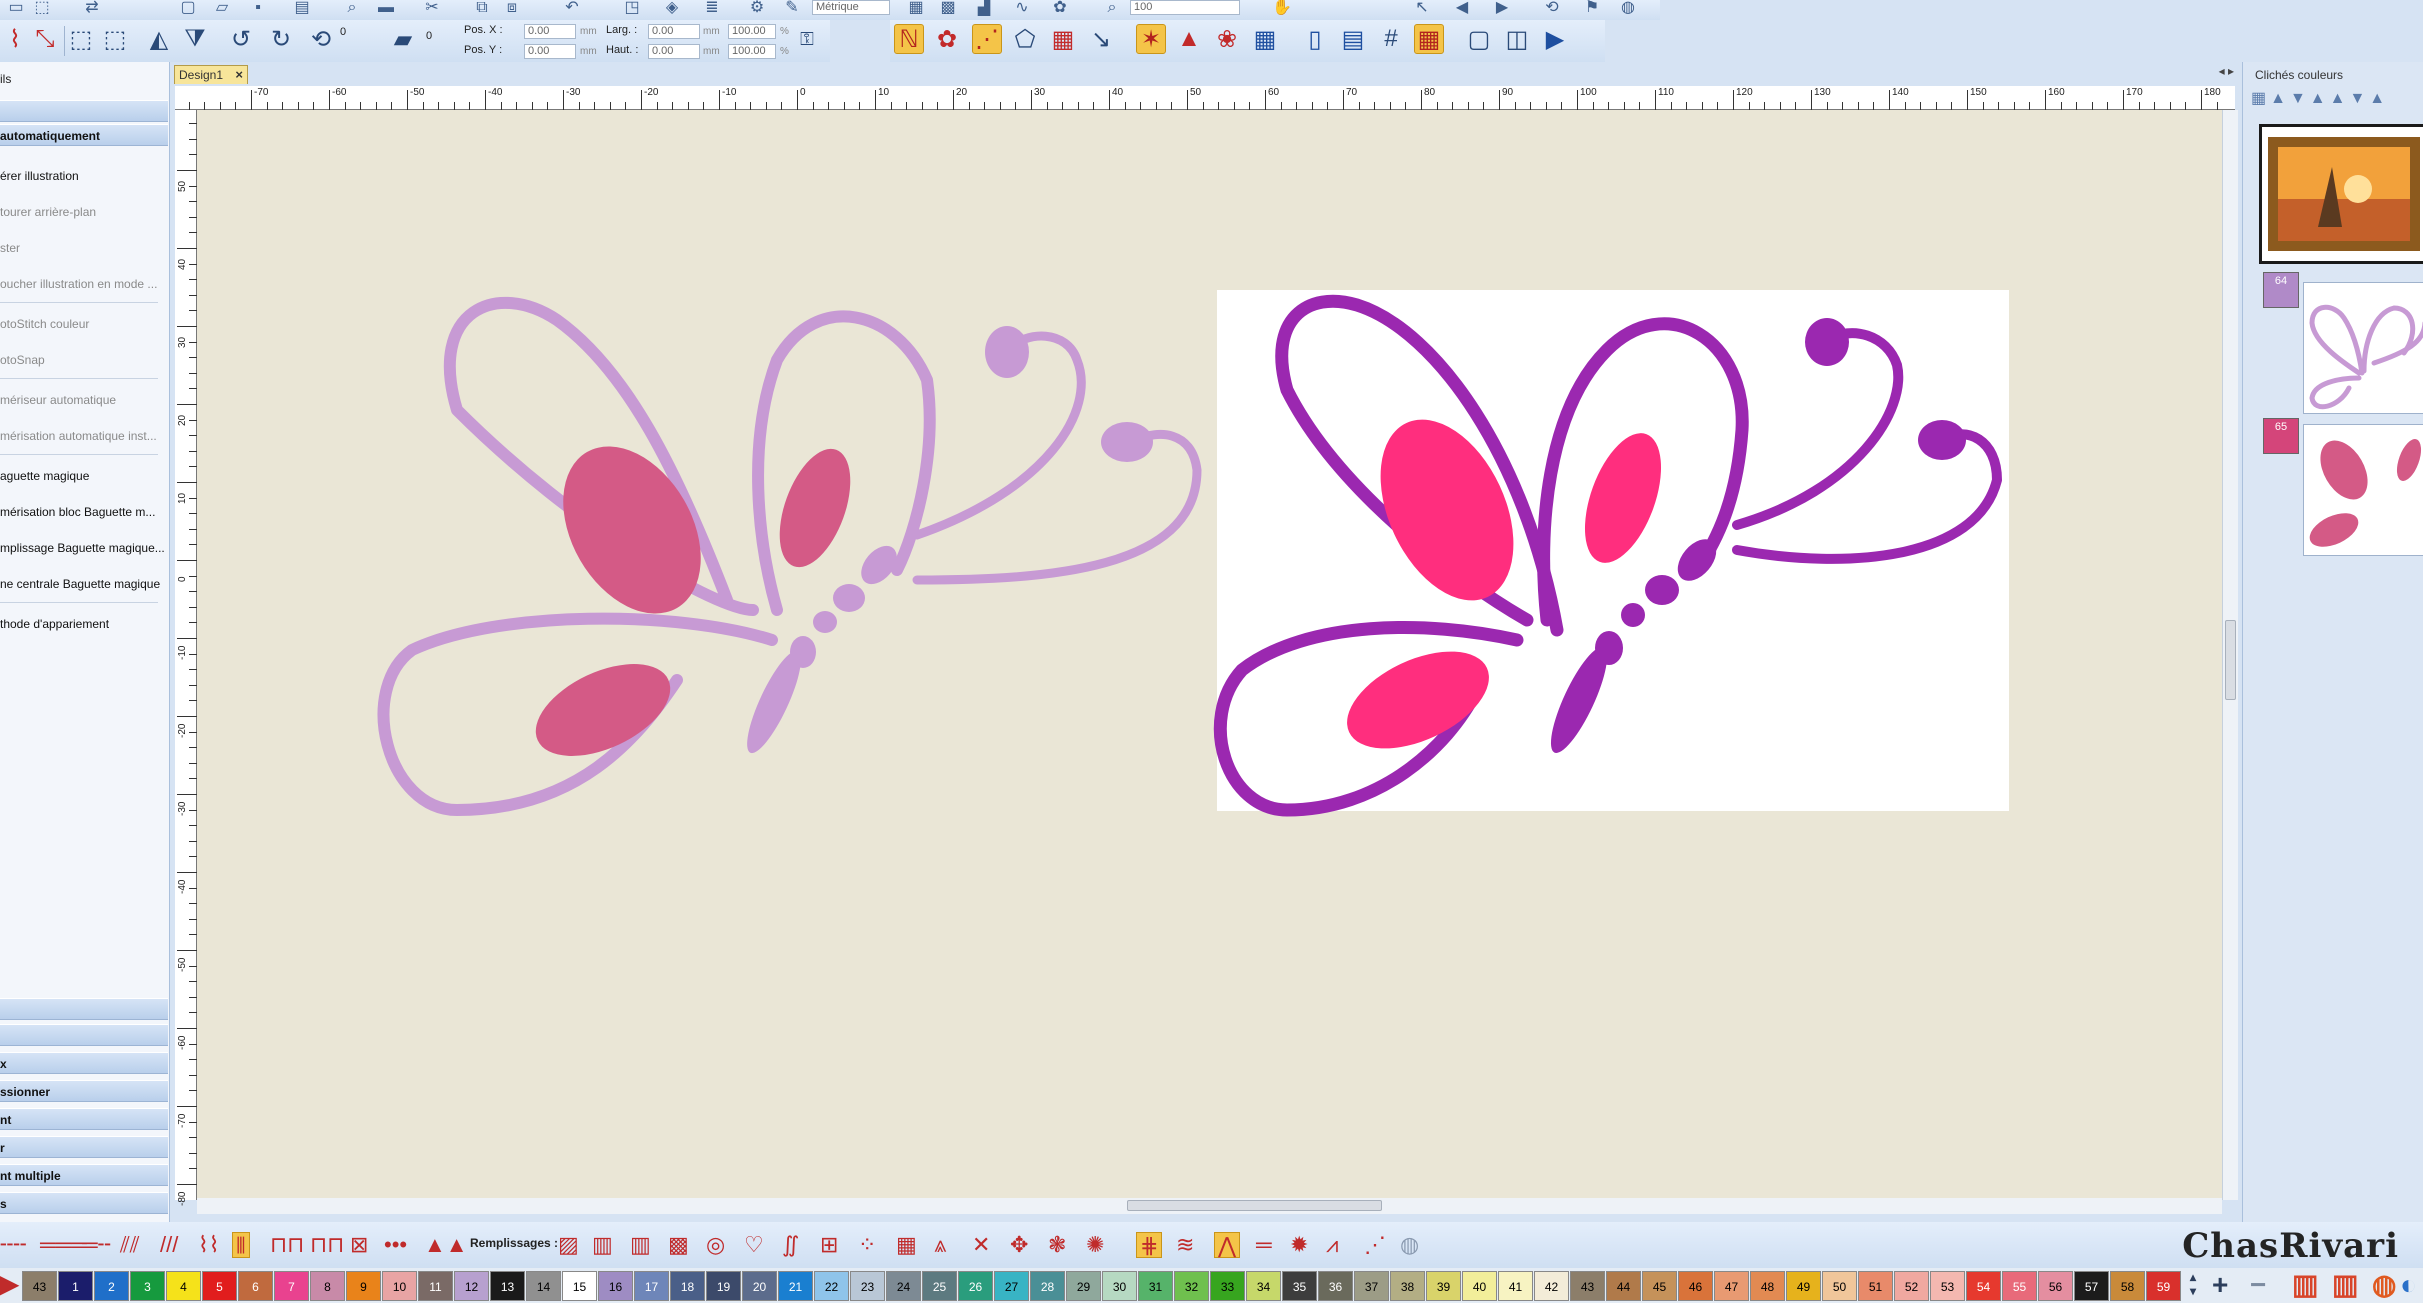  Describe the element at coordinates (1060, 8) in the screenshot. I see `blob-icon: ✿` at that location.